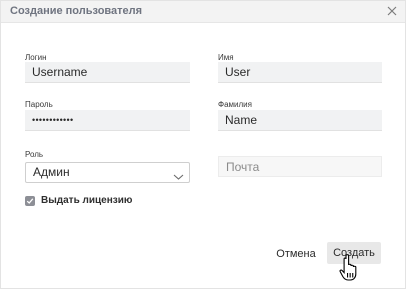  I want to click on email-field: Почта, so click(300, 166).